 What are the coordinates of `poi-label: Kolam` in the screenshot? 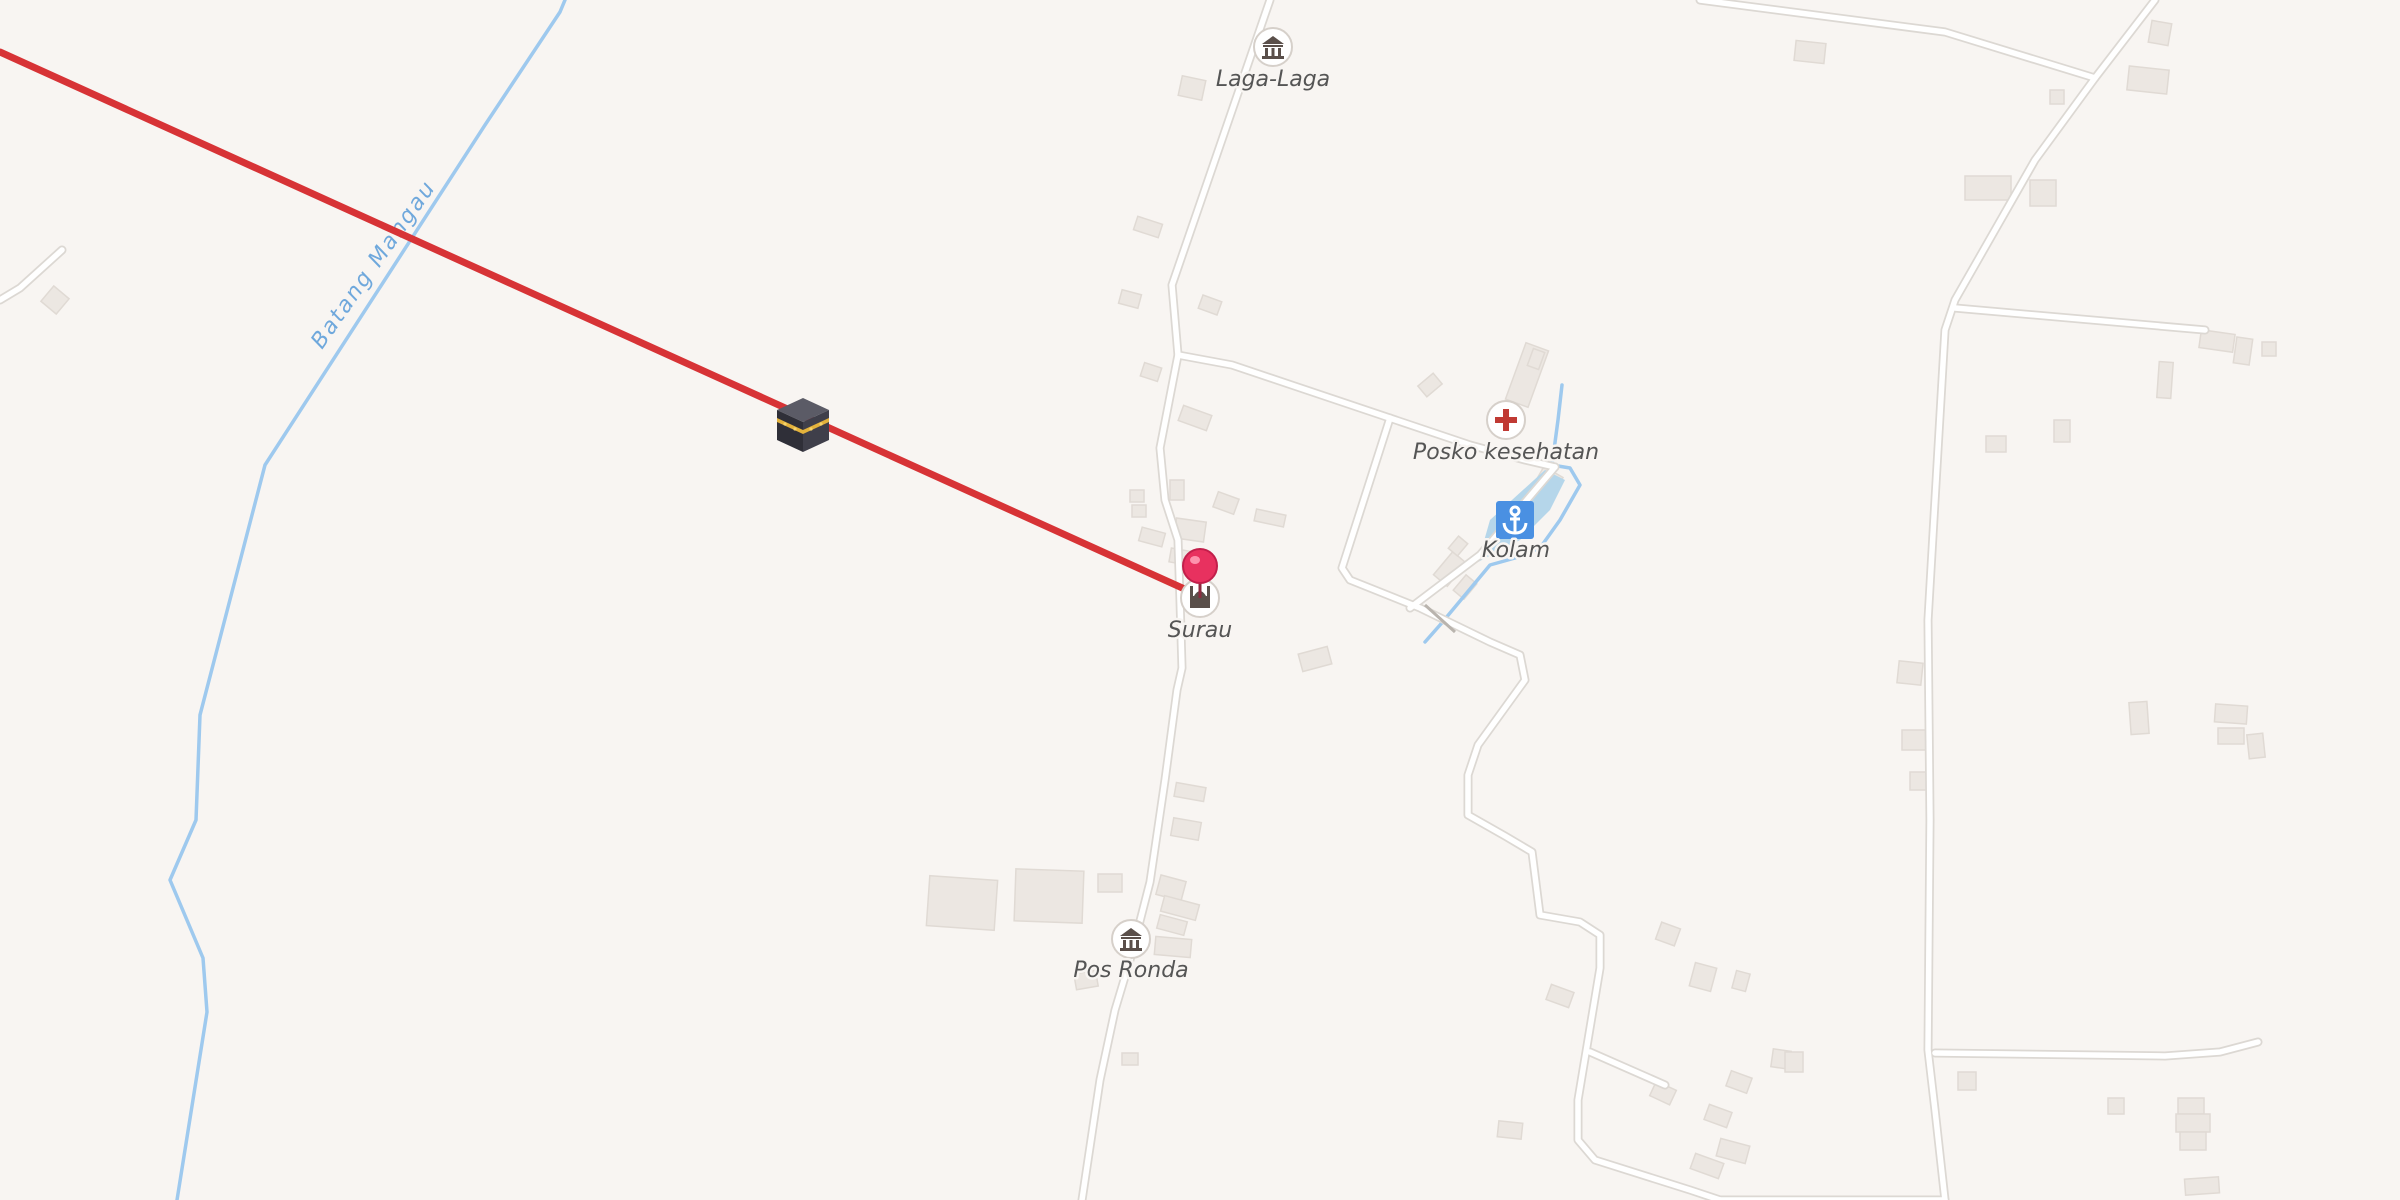 It's located at (1516, 550).